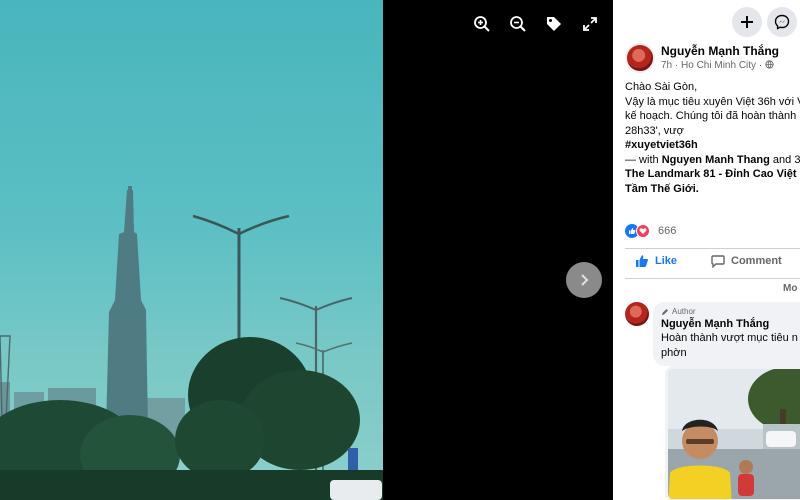 The height and width of the screenshot is (500, 800). What do you see at coordinates (661, 87) in the screenshot?
I see `post-line: Chào Sài Gòn,` at bounding box center [661, 87].